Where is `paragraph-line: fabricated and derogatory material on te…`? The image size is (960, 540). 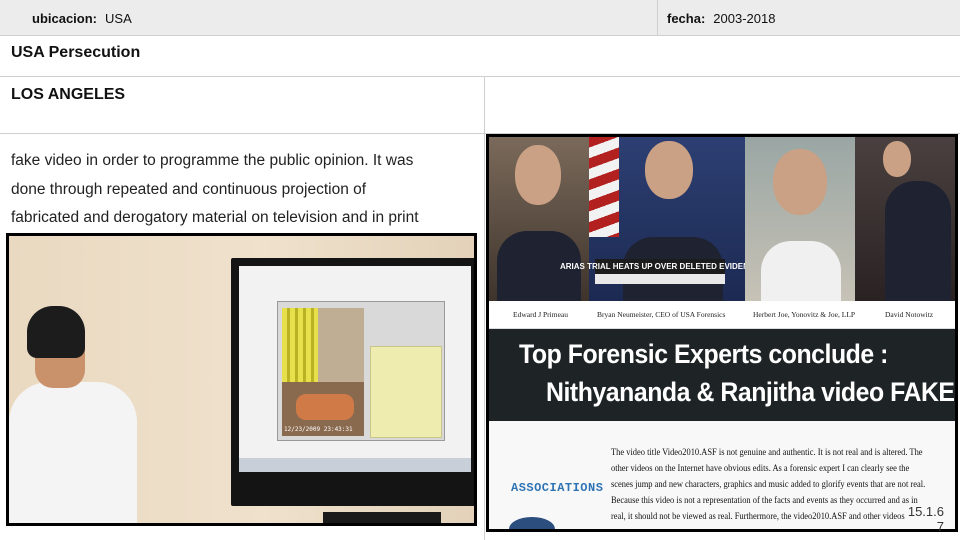
paragraph-line: fabricated and derogatory material on te… is located at coordinates (215, 217).